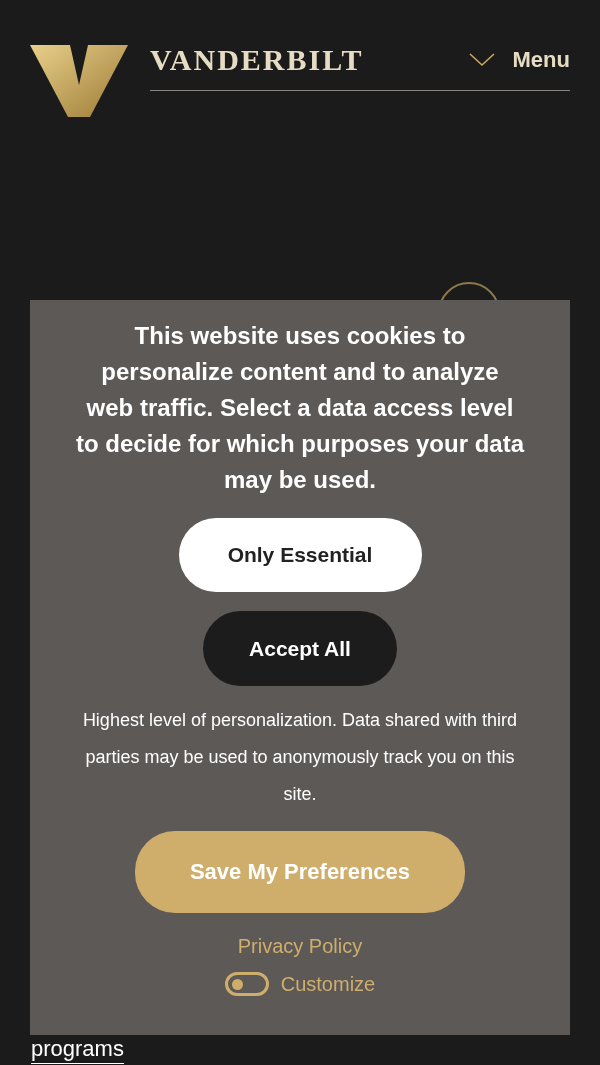  Describe the element at coordinates (77, 1049) in the screenshot. I see `programs-link: programs` at that location.